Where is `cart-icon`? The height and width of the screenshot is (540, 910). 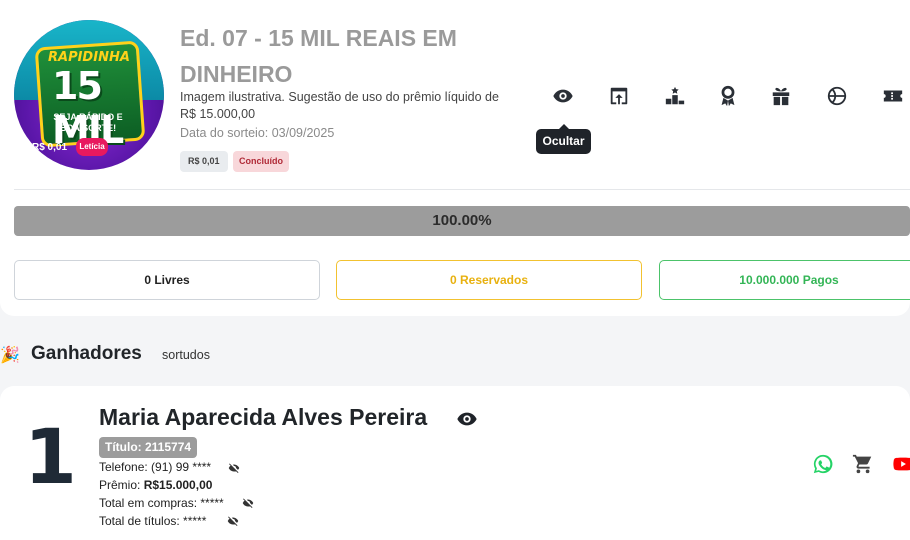
cart-icon is located at coordinates (864, 465).